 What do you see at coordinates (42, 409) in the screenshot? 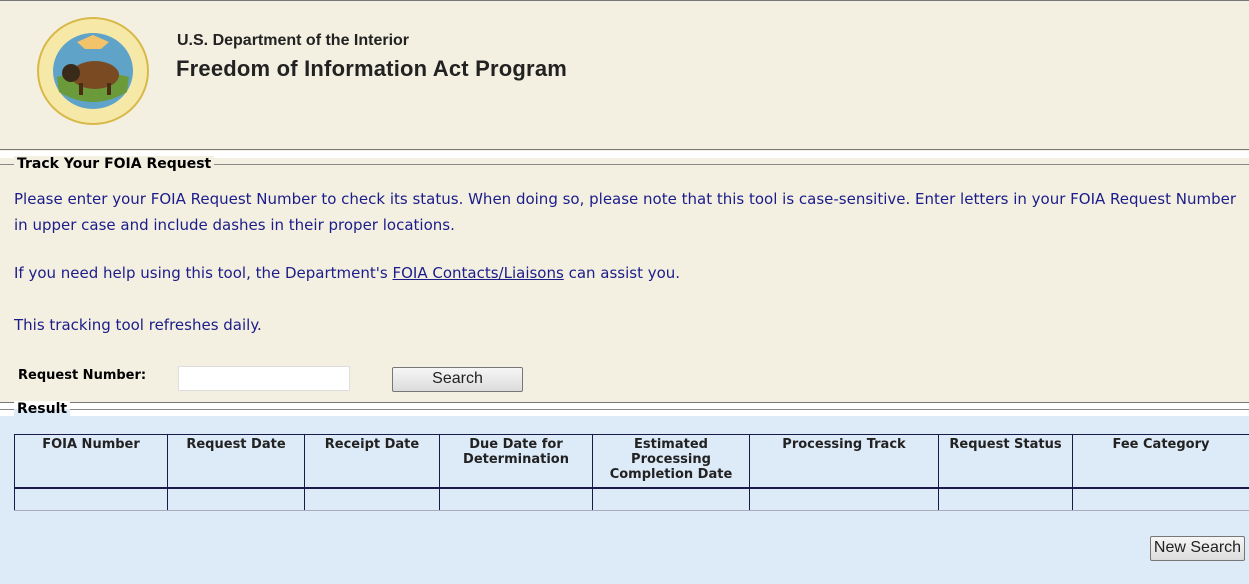
I see `result-legend: Result` at bounding box center [42, 409].